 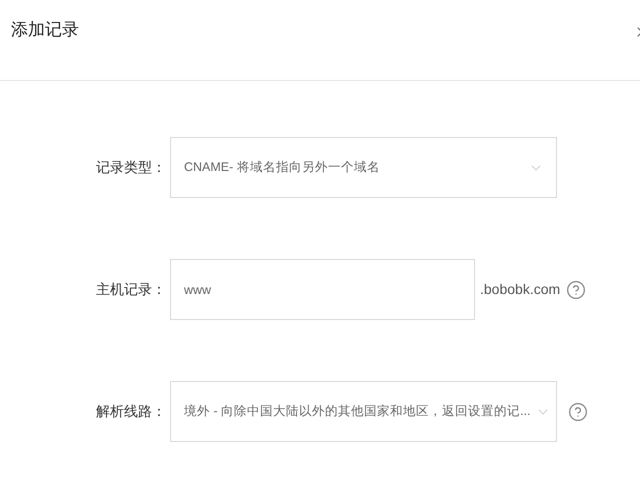 What do you see at coordinates (45, 30) in the screenshot?
I see `dialog-title: 添加记录` at bounding box center [45, 30].